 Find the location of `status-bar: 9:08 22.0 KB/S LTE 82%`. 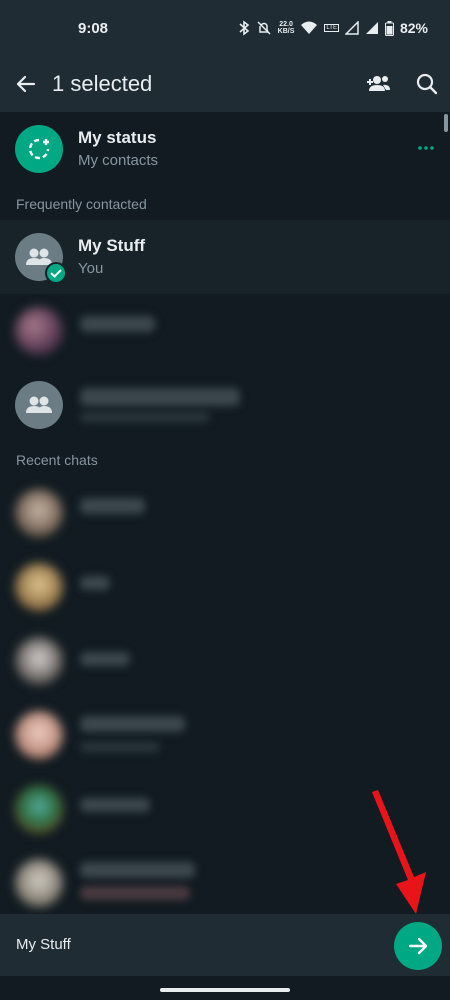

status-bar: 9:08 22.0 KB/S LTE 82% is located at coordinates (225, 28).